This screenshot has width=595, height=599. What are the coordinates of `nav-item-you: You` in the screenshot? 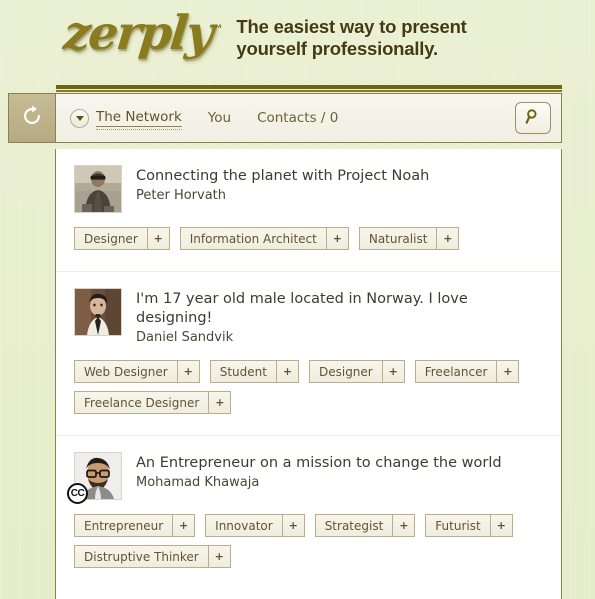 It's located at (219, 118).